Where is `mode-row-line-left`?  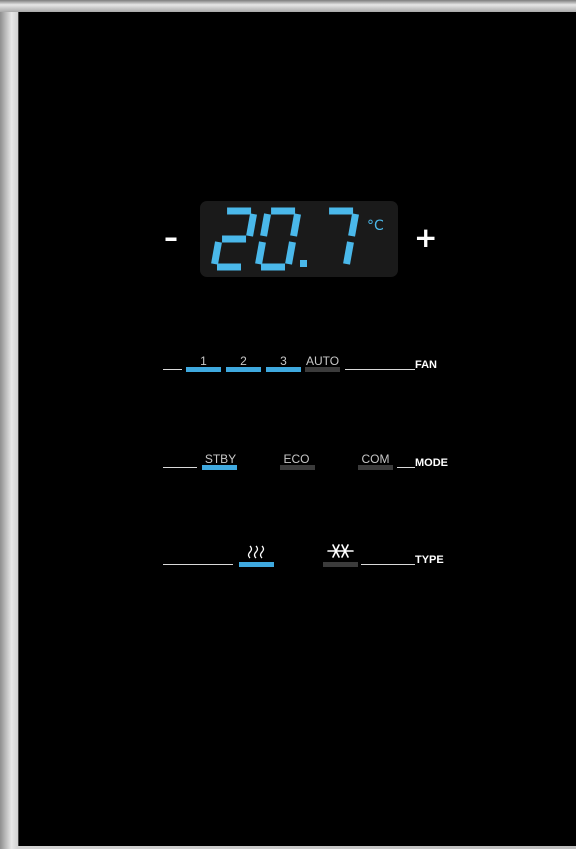 mode-row-line-left is located at coordinates (180, 467).